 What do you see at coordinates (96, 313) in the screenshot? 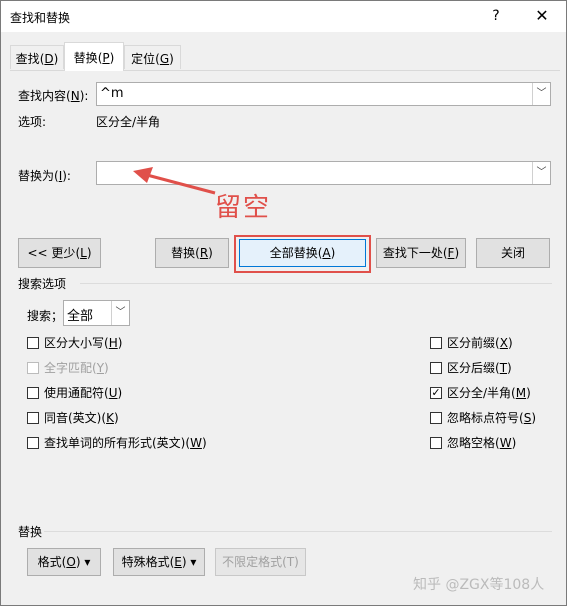
I see `search-direction-select: 全部 ﹀` at bounding box center [96, 313].